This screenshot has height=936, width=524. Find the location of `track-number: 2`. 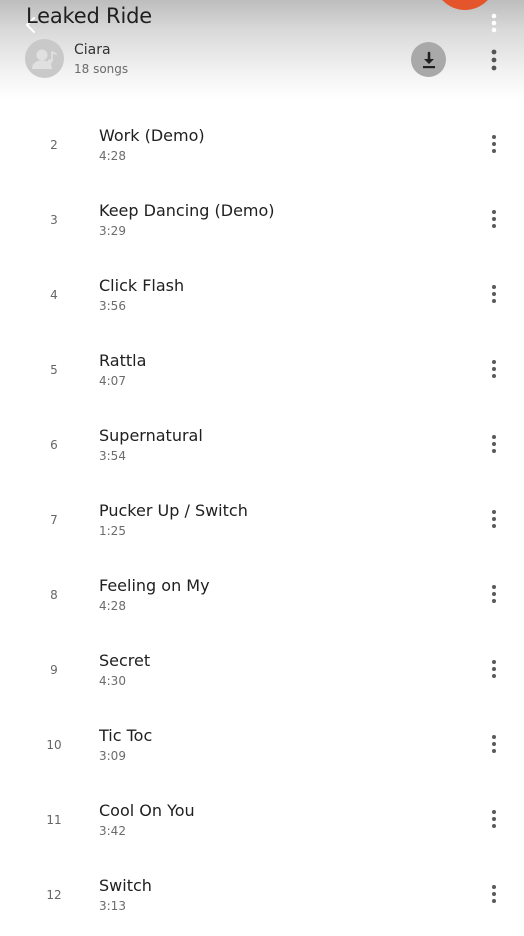

track-number: 2 is located at coordinates (54, 145).